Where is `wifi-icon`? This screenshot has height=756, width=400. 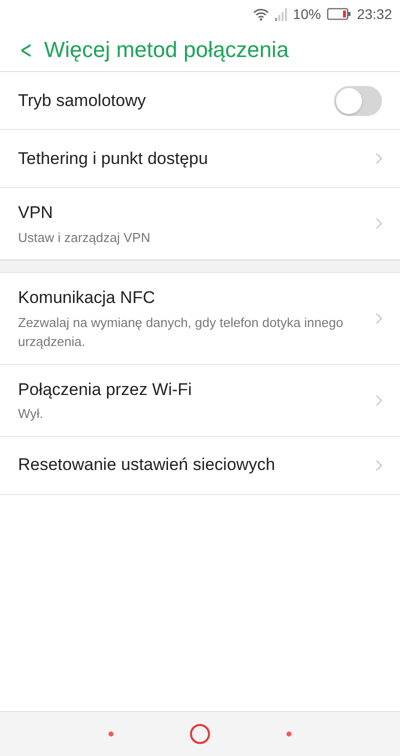
wifi-icon is located at coordinates (260, 14).